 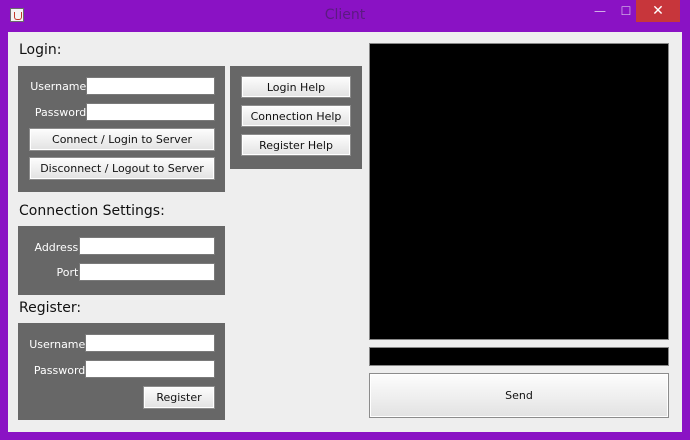 What do you see at coordinates (61, 370) in the screenshot?
I see `register-password-label: Password:` at bounding box center [61, 370].